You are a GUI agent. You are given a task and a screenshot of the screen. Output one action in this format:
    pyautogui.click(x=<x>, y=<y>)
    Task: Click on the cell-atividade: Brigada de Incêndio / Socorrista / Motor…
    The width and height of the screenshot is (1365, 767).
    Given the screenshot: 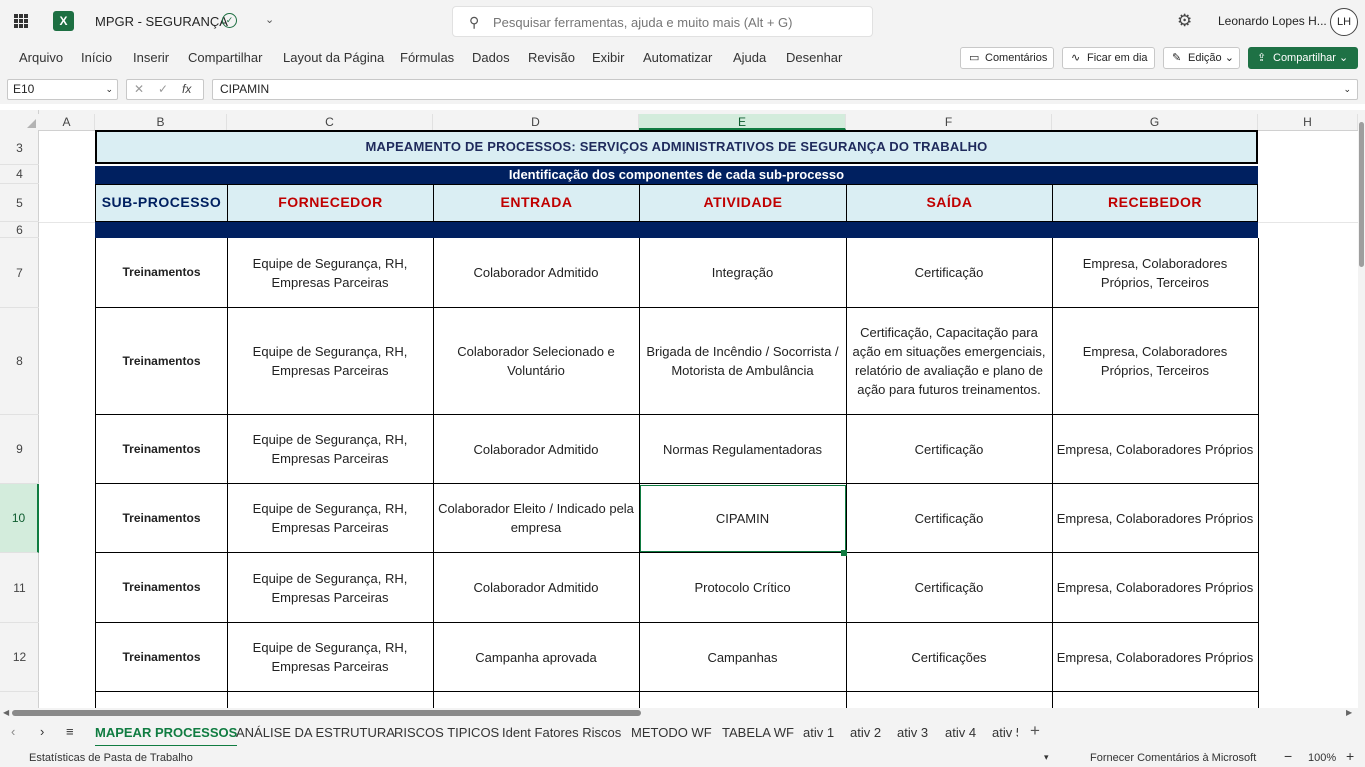 What is the action you would take?
    pyautogui.click(x=743, y=361)
    